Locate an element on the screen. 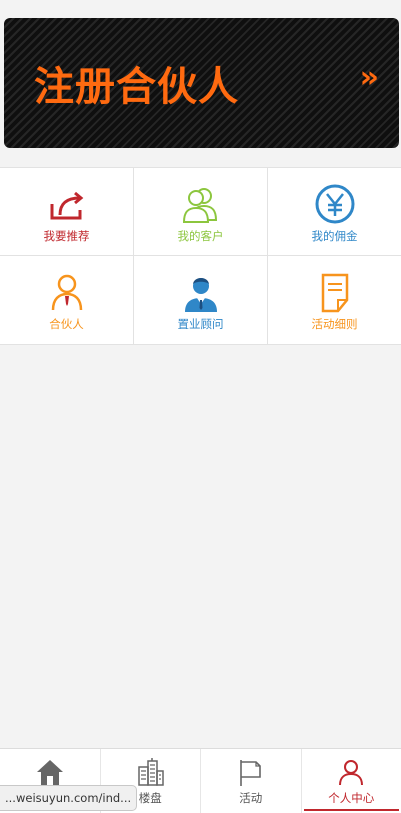  grid-item-partner: 合伙人 is located at coordinates (67, 300).